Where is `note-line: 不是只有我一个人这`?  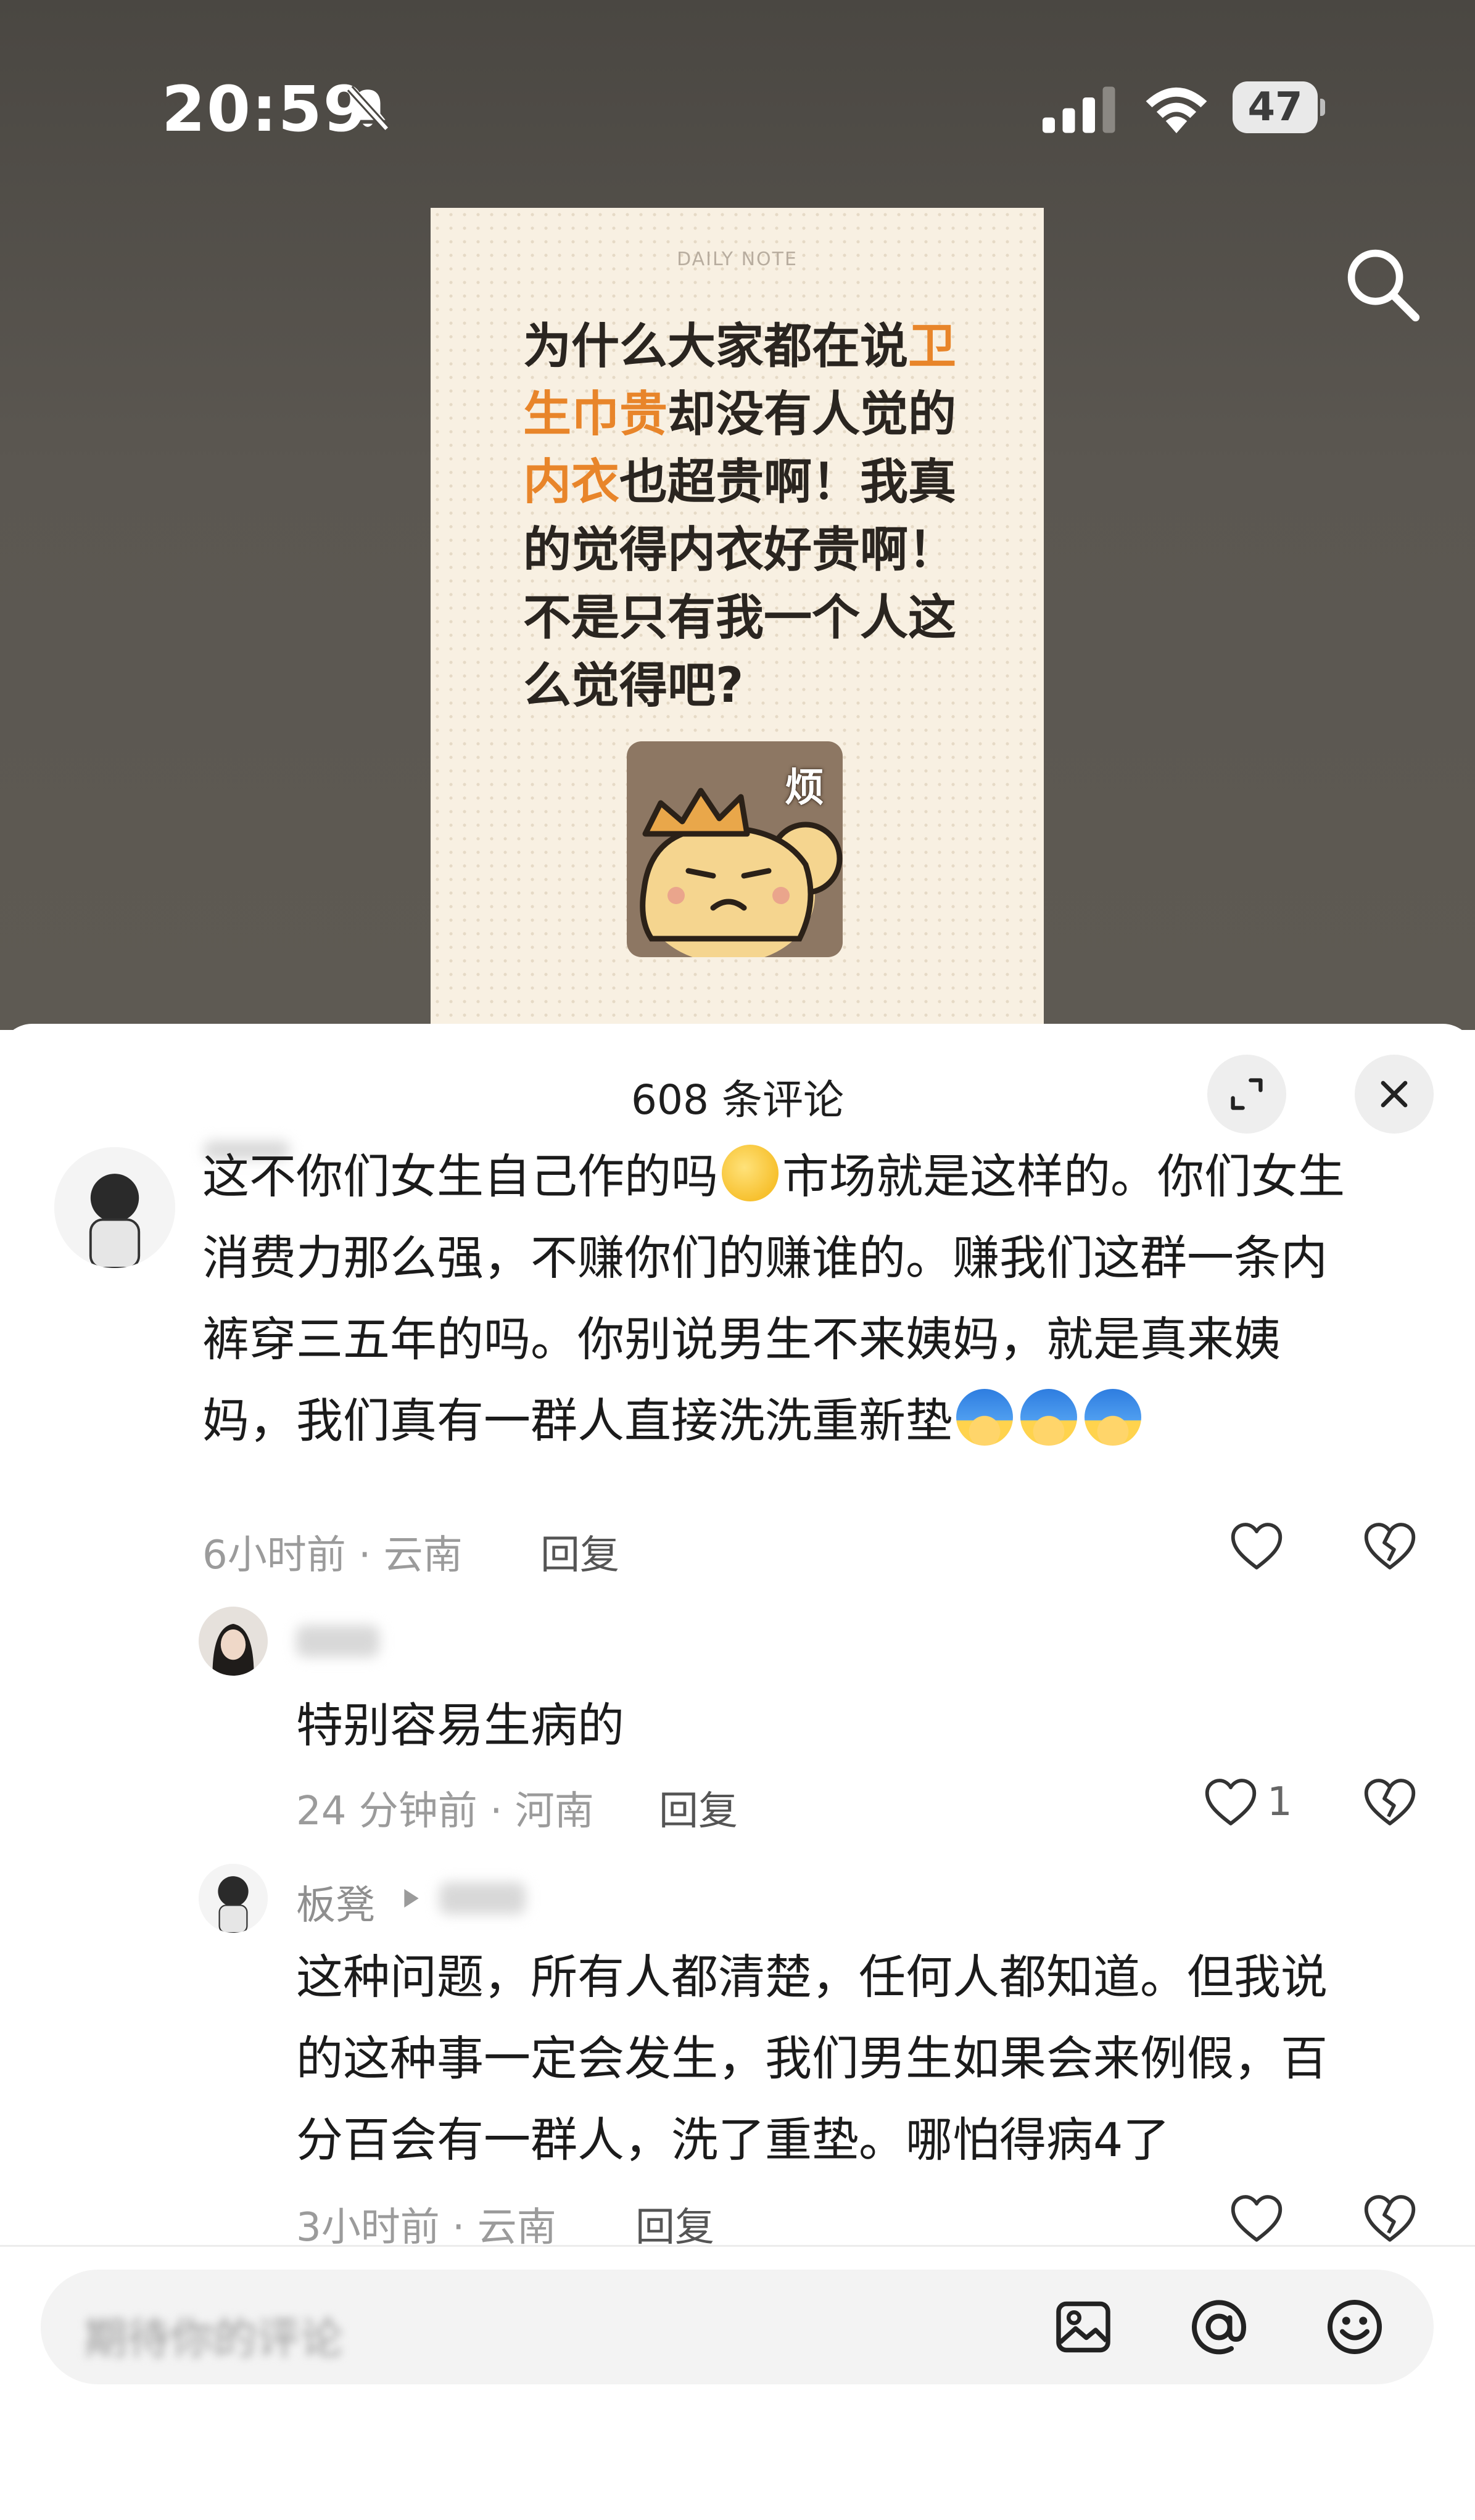 note-line: 不是只有我一个人这 is located at coordinates (745, 618).